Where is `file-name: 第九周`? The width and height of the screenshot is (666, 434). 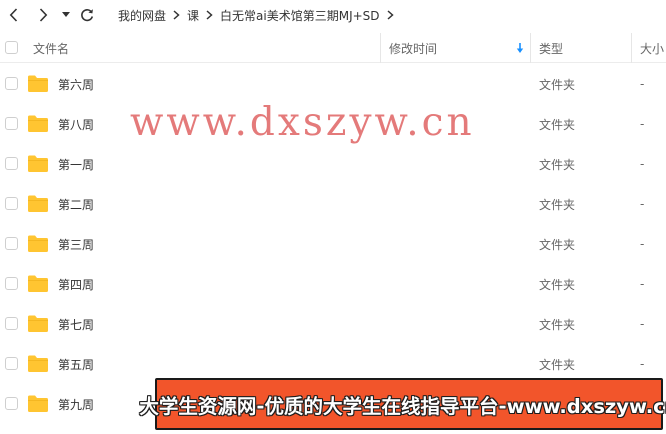 file-name: 第九周 is located at coordinates (76, 404).